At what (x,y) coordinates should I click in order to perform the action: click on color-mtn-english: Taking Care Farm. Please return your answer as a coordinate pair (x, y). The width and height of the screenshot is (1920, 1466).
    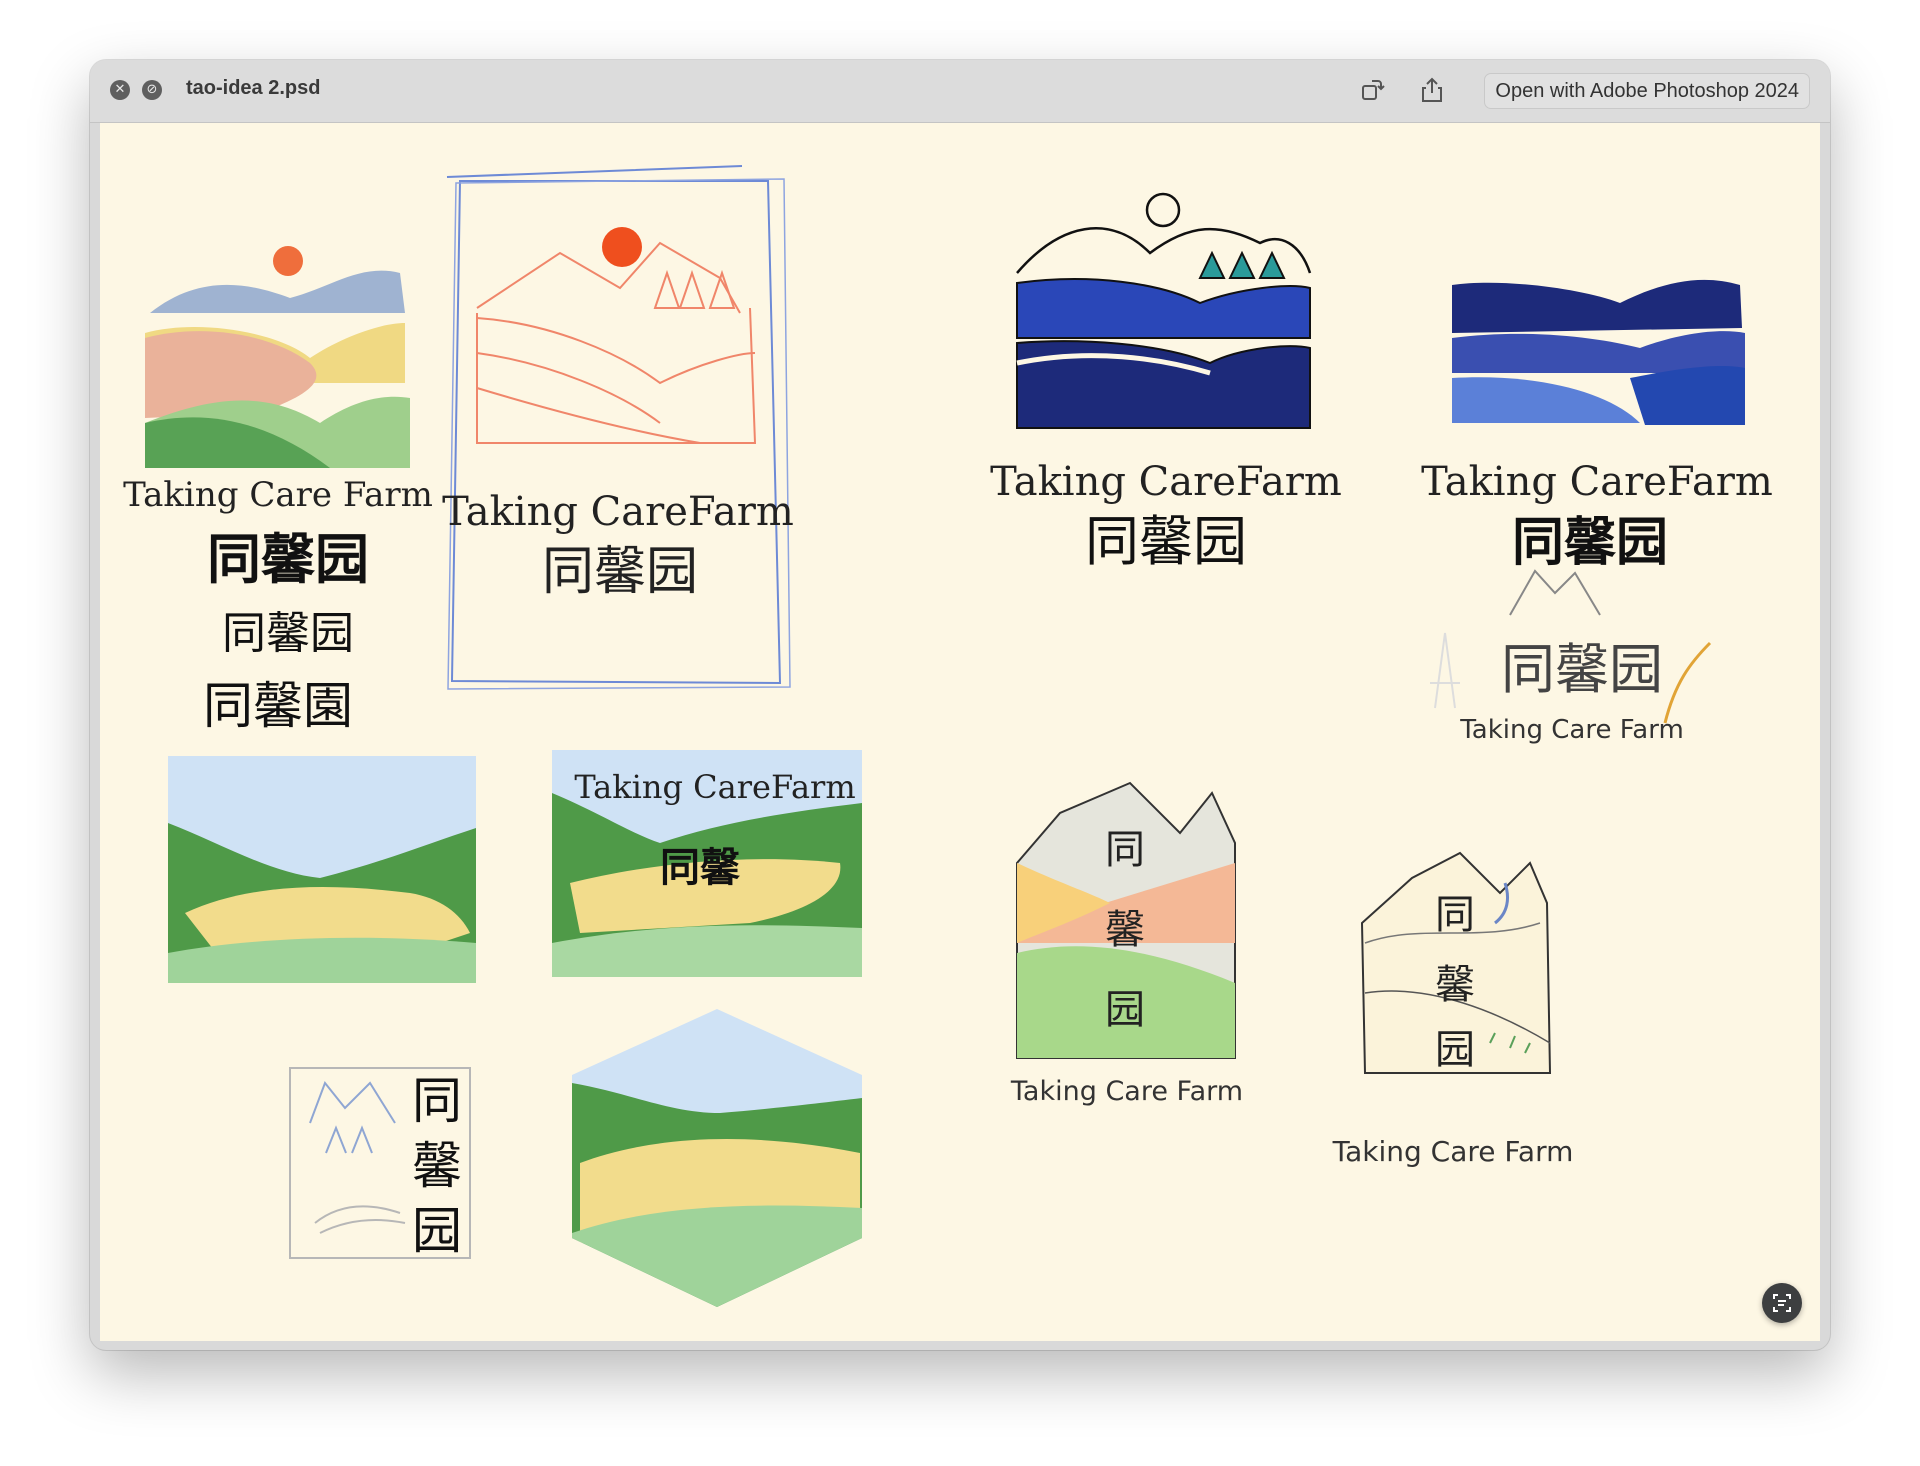
    Looking at the image, I should click on (1126, 1091).